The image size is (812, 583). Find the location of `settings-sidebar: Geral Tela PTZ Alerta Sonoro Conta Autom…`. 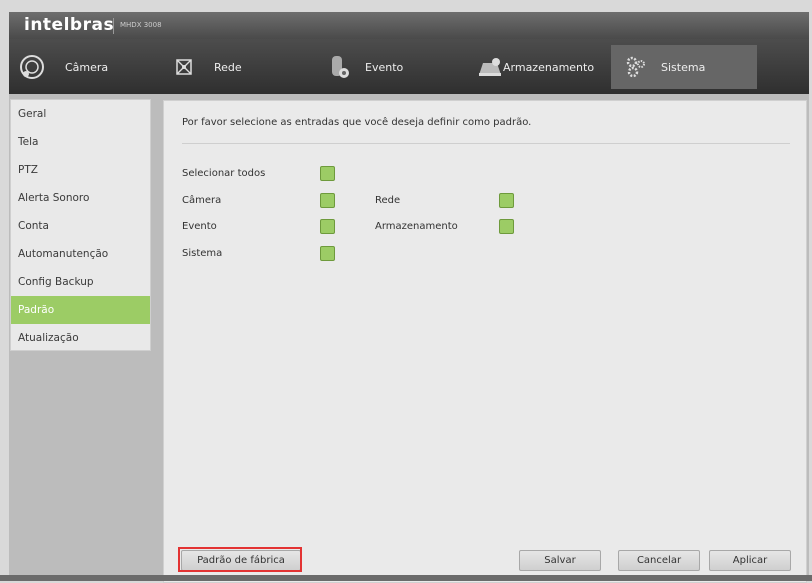

settings-sidebar: Geral Tela PTZ Alerta Sonoro Conta Autom… is located at coordinates (80, 225).